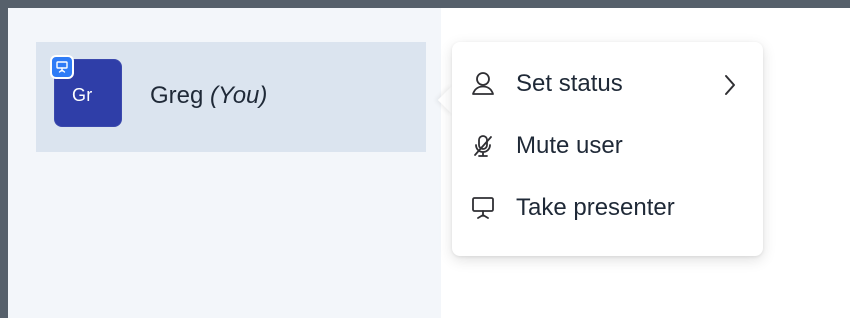  Describe the element at coordinates (595, 207) in the screenshot. I see `menu-item-label: Take presenter` at that location.